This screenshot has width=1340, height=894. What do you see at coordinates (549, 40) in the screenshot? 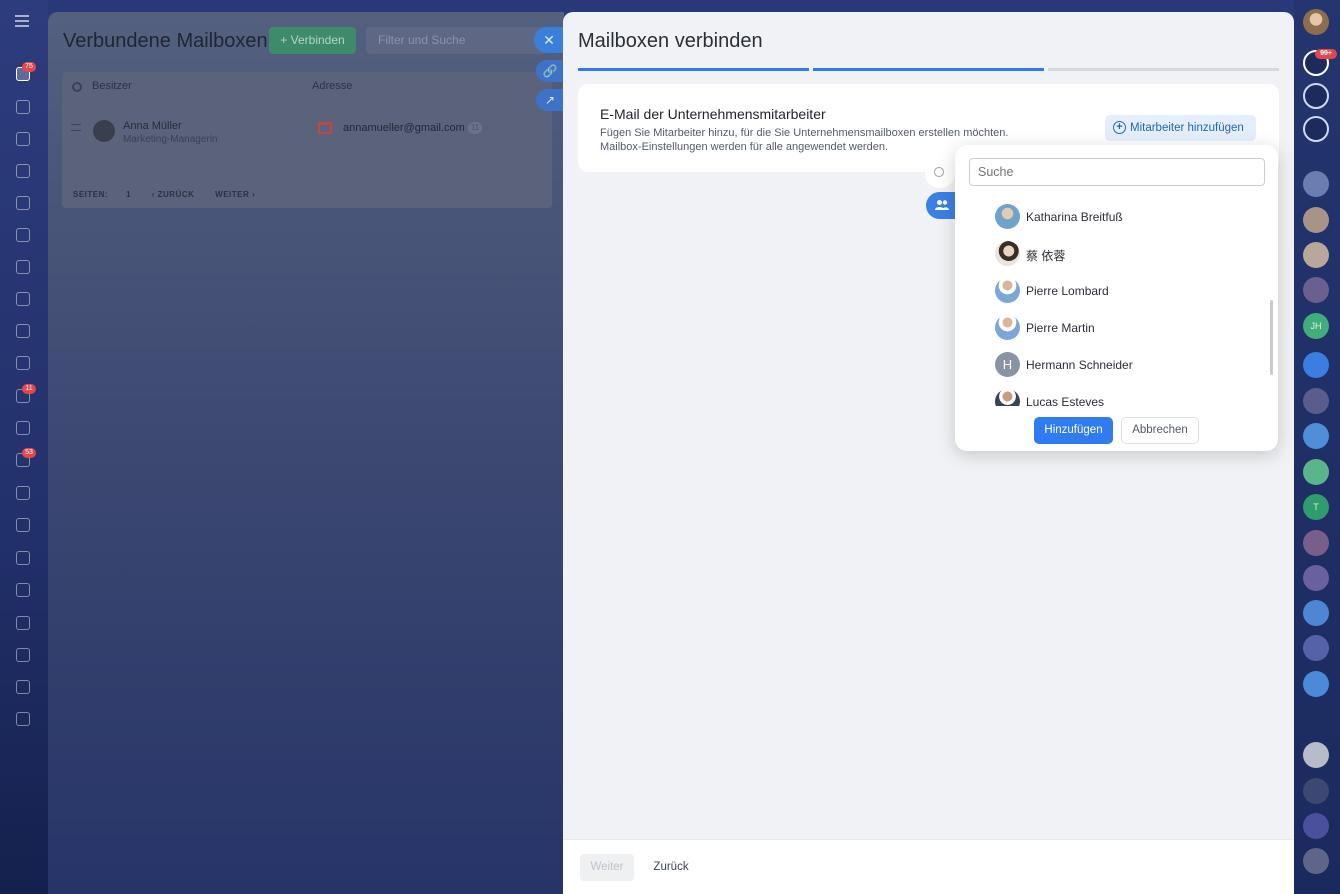
I see `close-slider-button: ✕` at bounding box center [549, 40].